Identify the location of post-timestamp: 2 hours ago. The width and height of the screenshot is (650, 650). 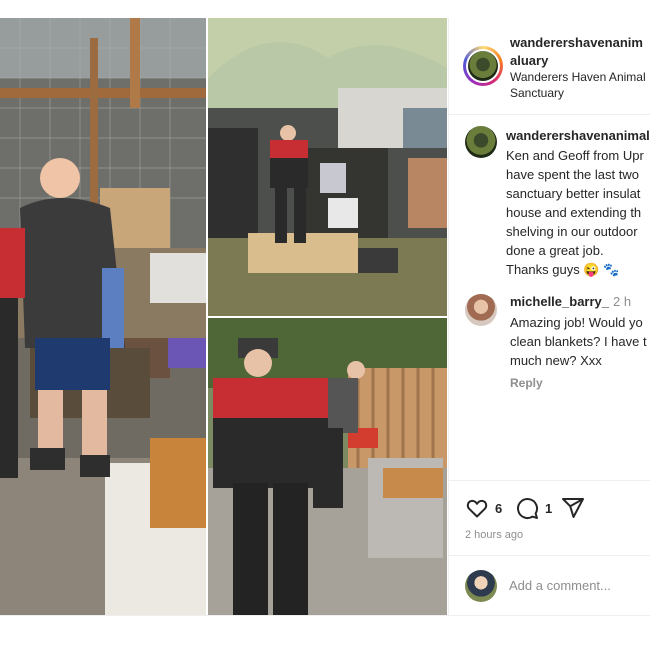
(494, 535).